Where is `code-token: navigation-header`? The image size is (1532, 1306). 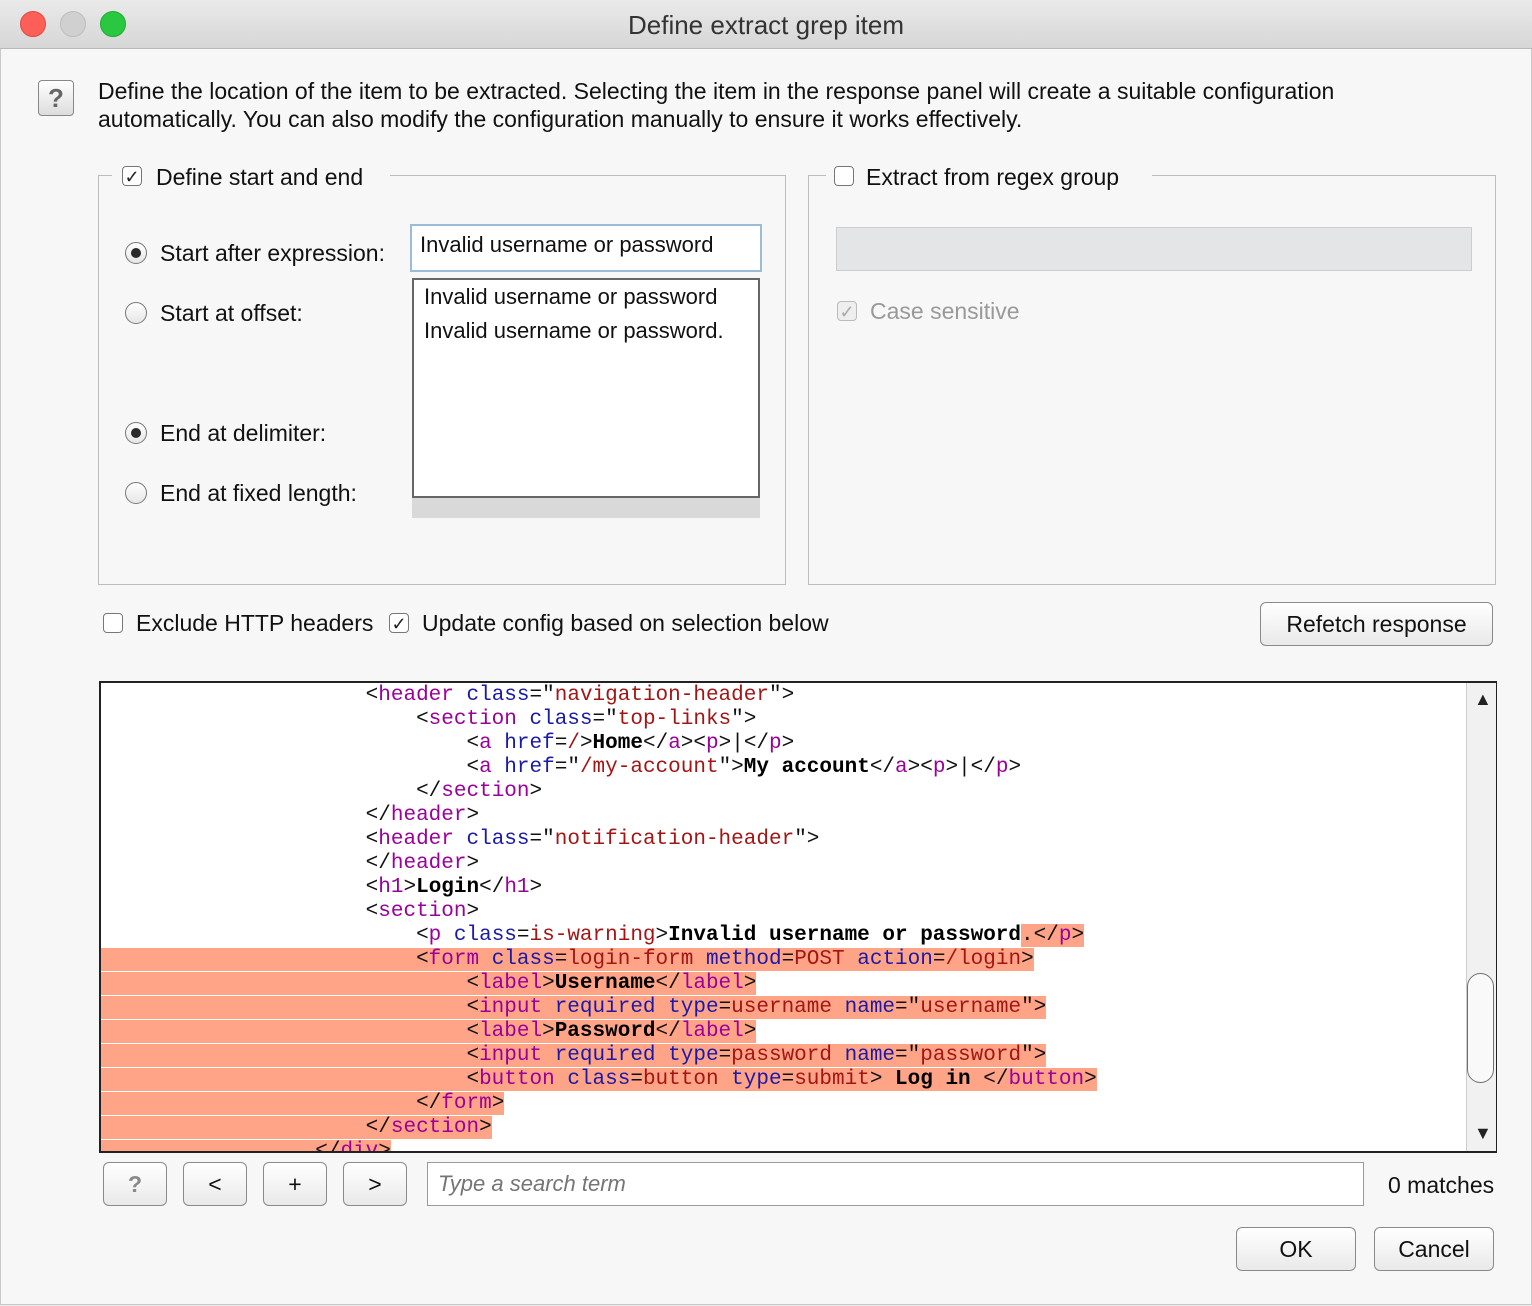 code-token: navigation-header is located at coordinates (661, 695).